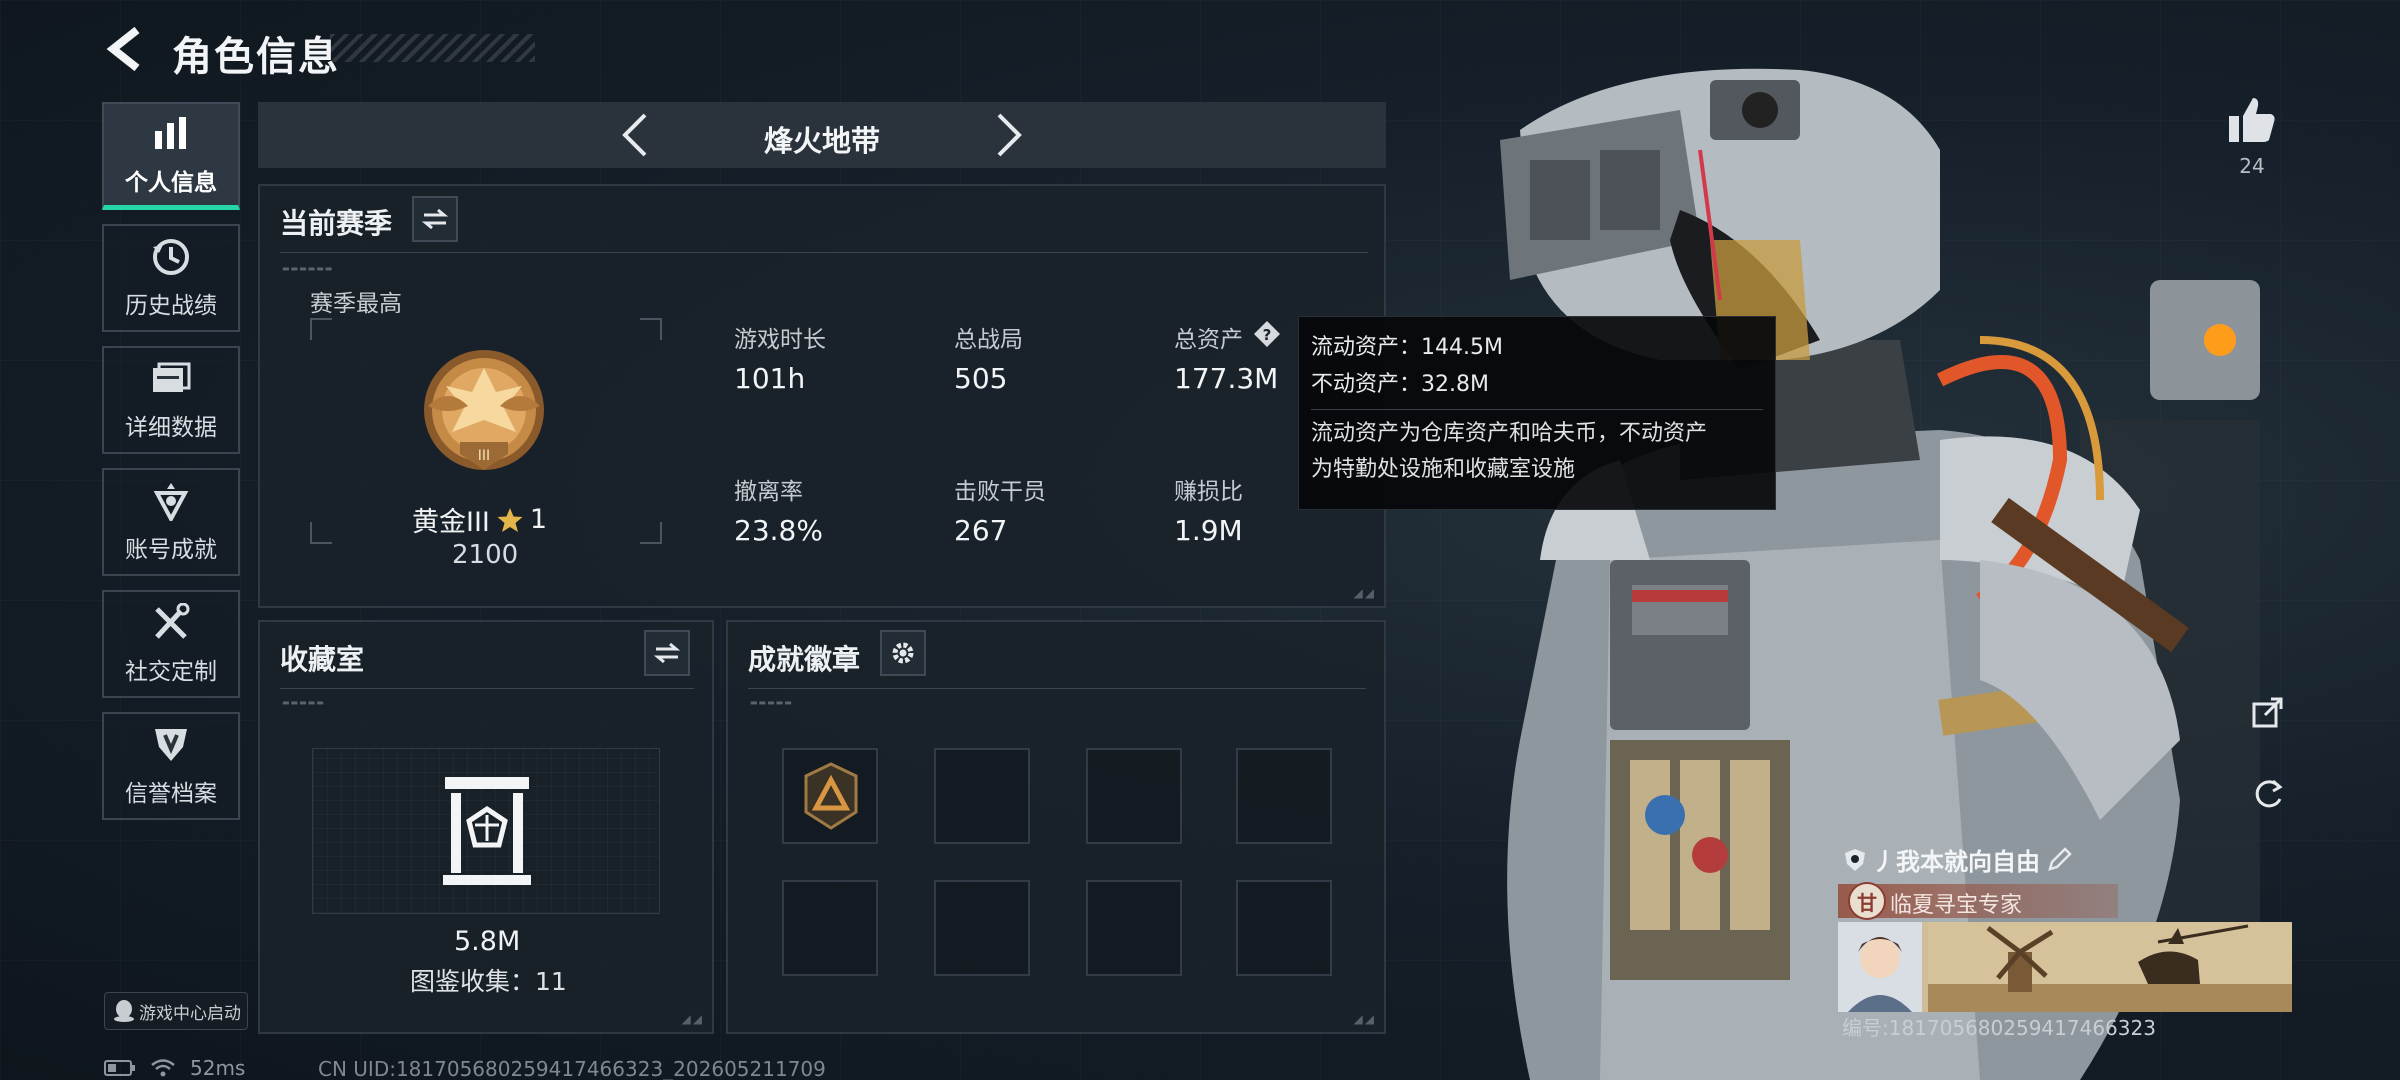 The width and height of the screenshot is (2400, 1080). I want to click on triangle-badge-icon, so click(831, 796).